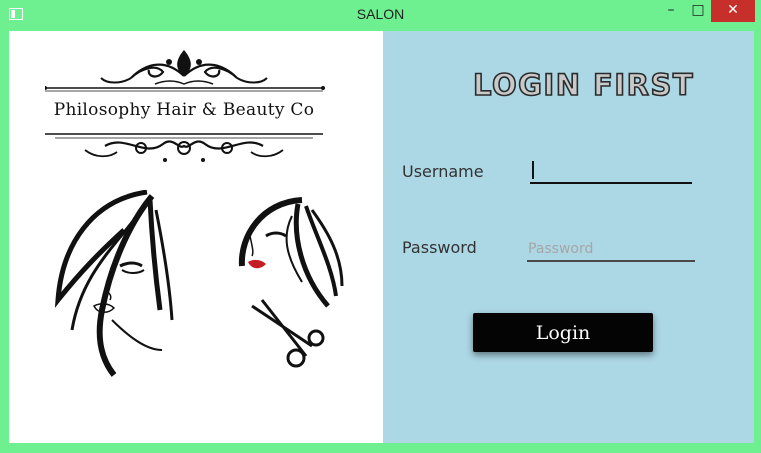 This screenshot has height=453, width=761. Describe the element at coordinates (563, 332) in the screenshot. I see `login-button: Login` at that location.